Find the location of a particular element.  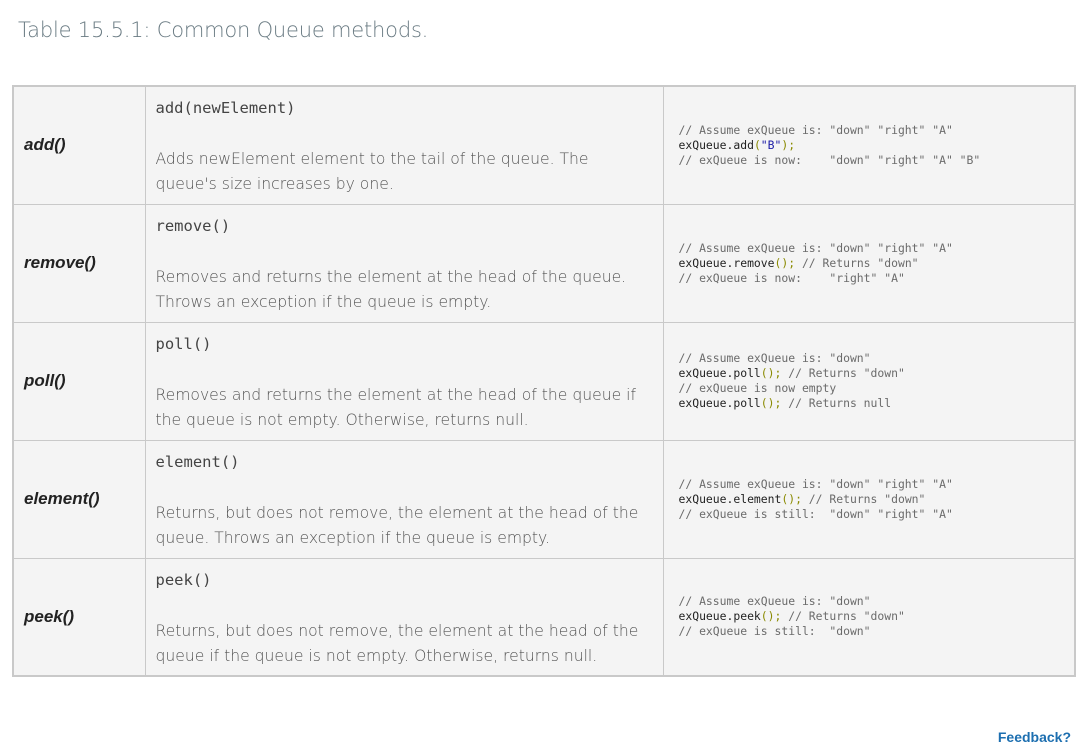

method-name: element() is located at coordinates (79, 499).